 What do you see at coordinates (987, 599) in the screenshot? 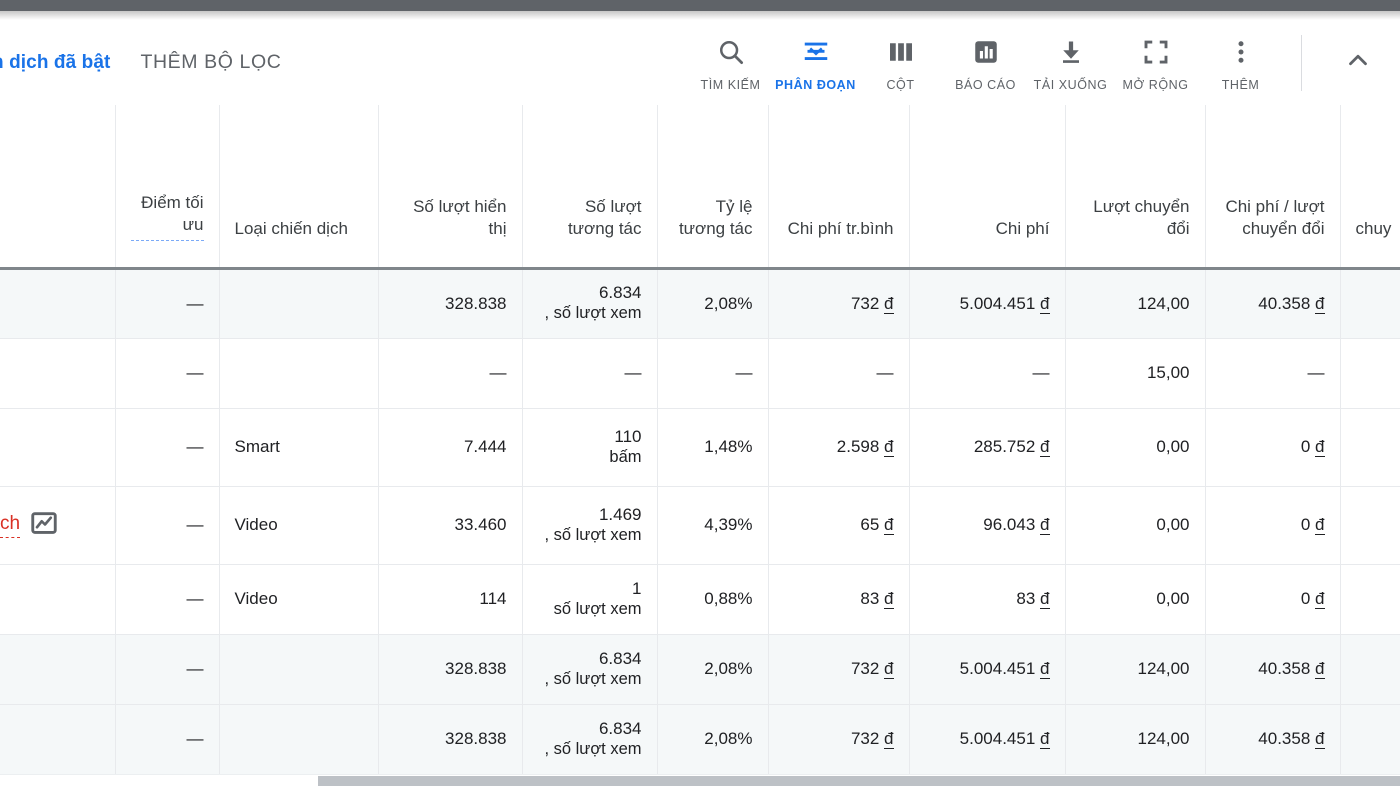
I see `cell-cost: 83 đ` at bounding box center [987, 599].